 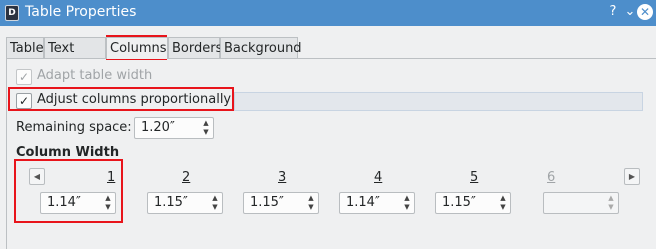 I want to click on column-number-5: 5, so click(x=474, y=177).